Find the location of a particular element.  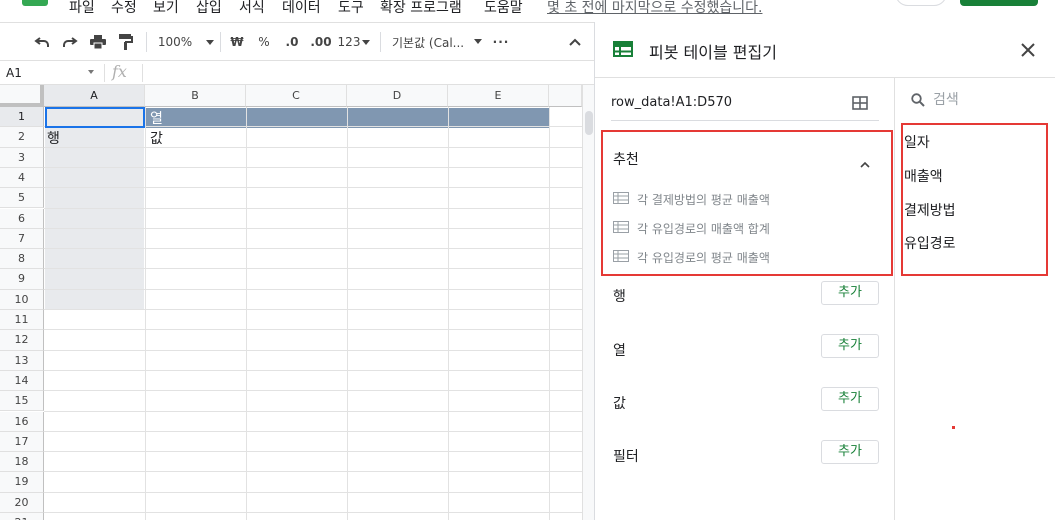

row-header: 18 is located at coordinates (22, 462).